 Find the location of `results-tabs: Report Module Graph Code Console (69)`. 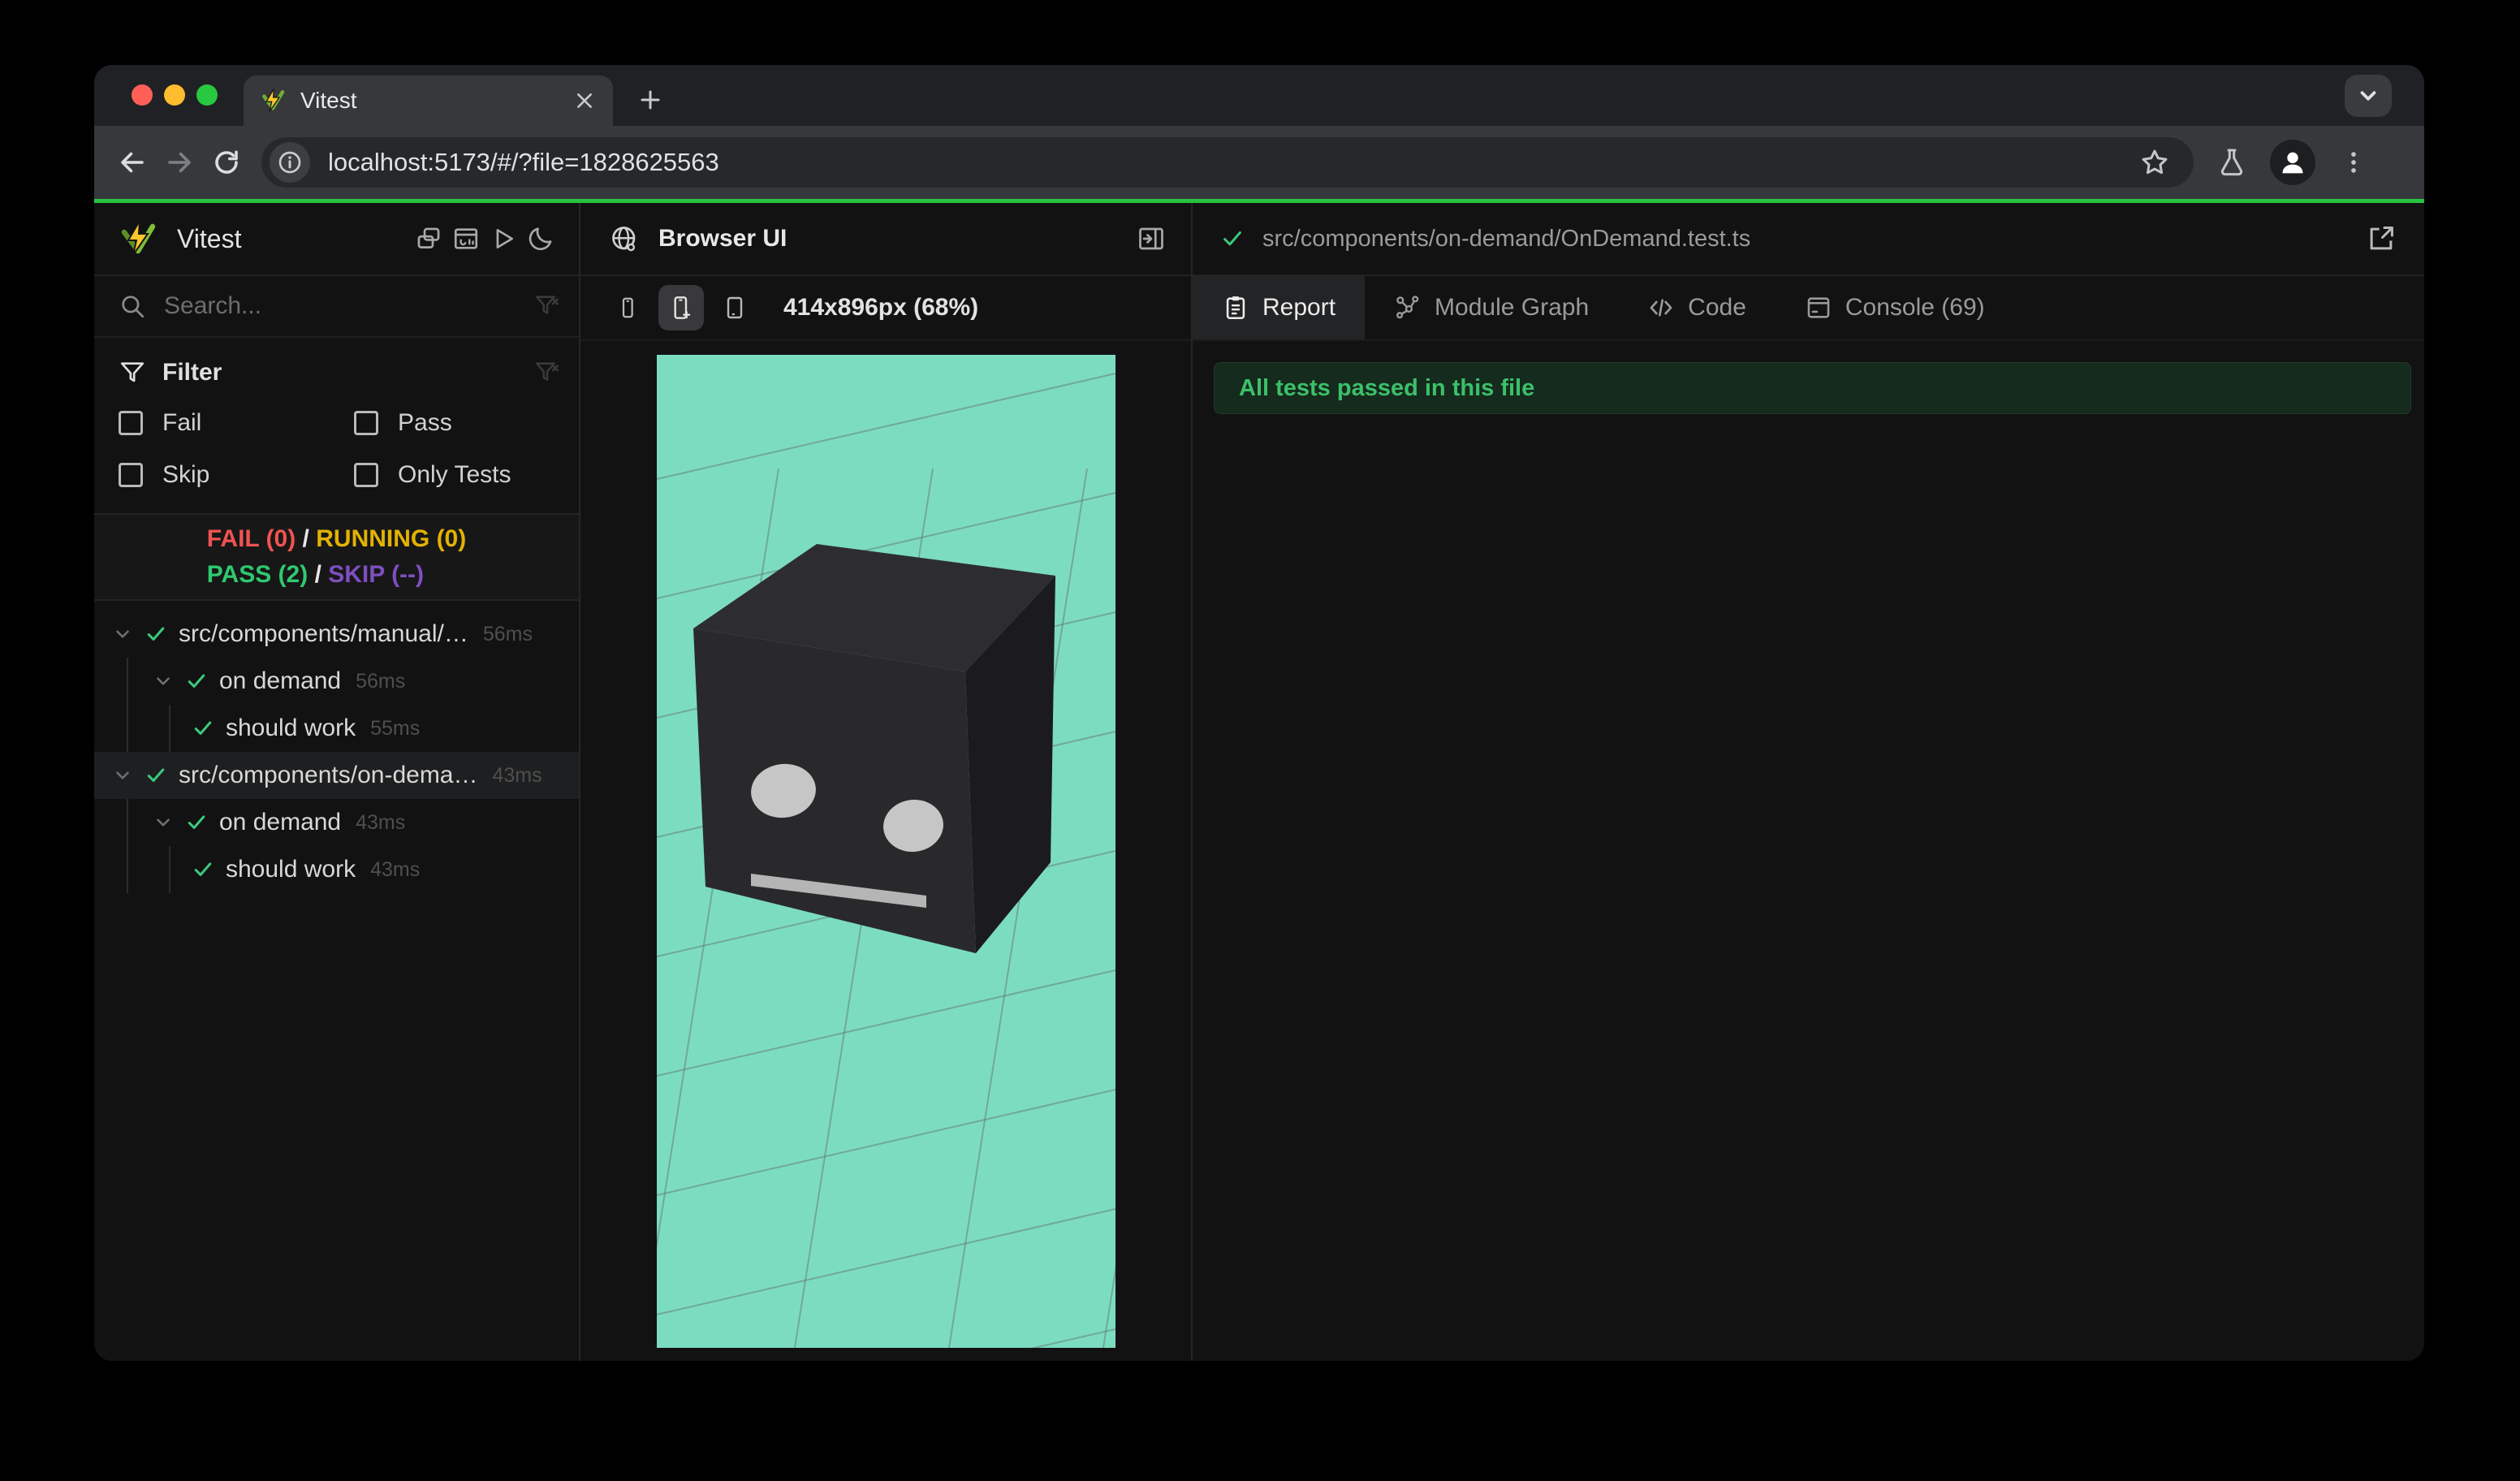

results-tabs: Report Module Graph Code Console (69) is located at coordinates (1809, 308).